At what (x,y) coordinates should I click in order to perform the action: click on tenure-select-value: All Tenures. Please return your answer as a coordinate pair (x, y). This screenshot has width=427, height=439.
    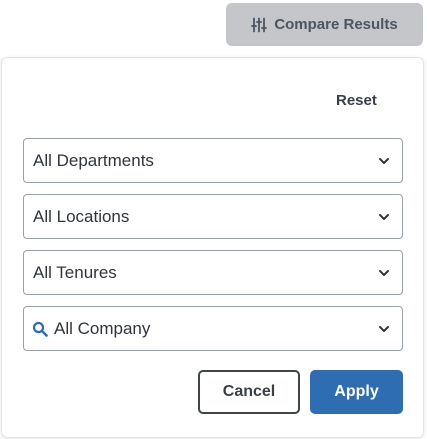
    Looking at the image, I should click on (75, 272).